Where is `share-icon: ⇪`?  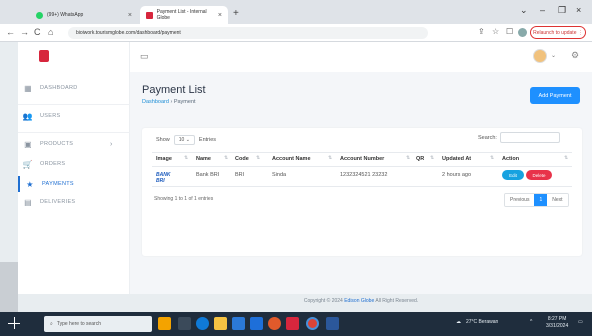
share-icon: ⇪ is located at coordinates (481, 31).